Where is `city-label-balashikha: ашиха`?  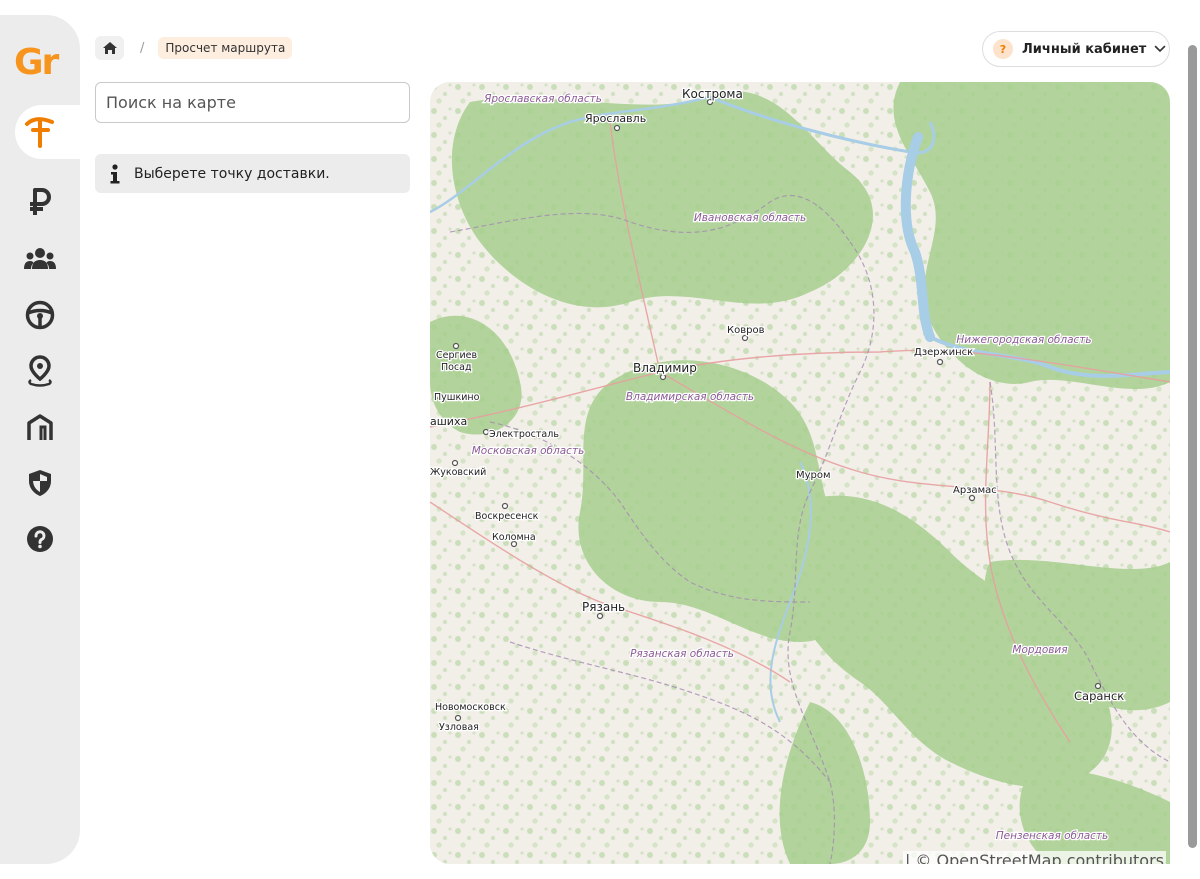
city-label-balashikha: ашиха is located at coordinates (448, 421).